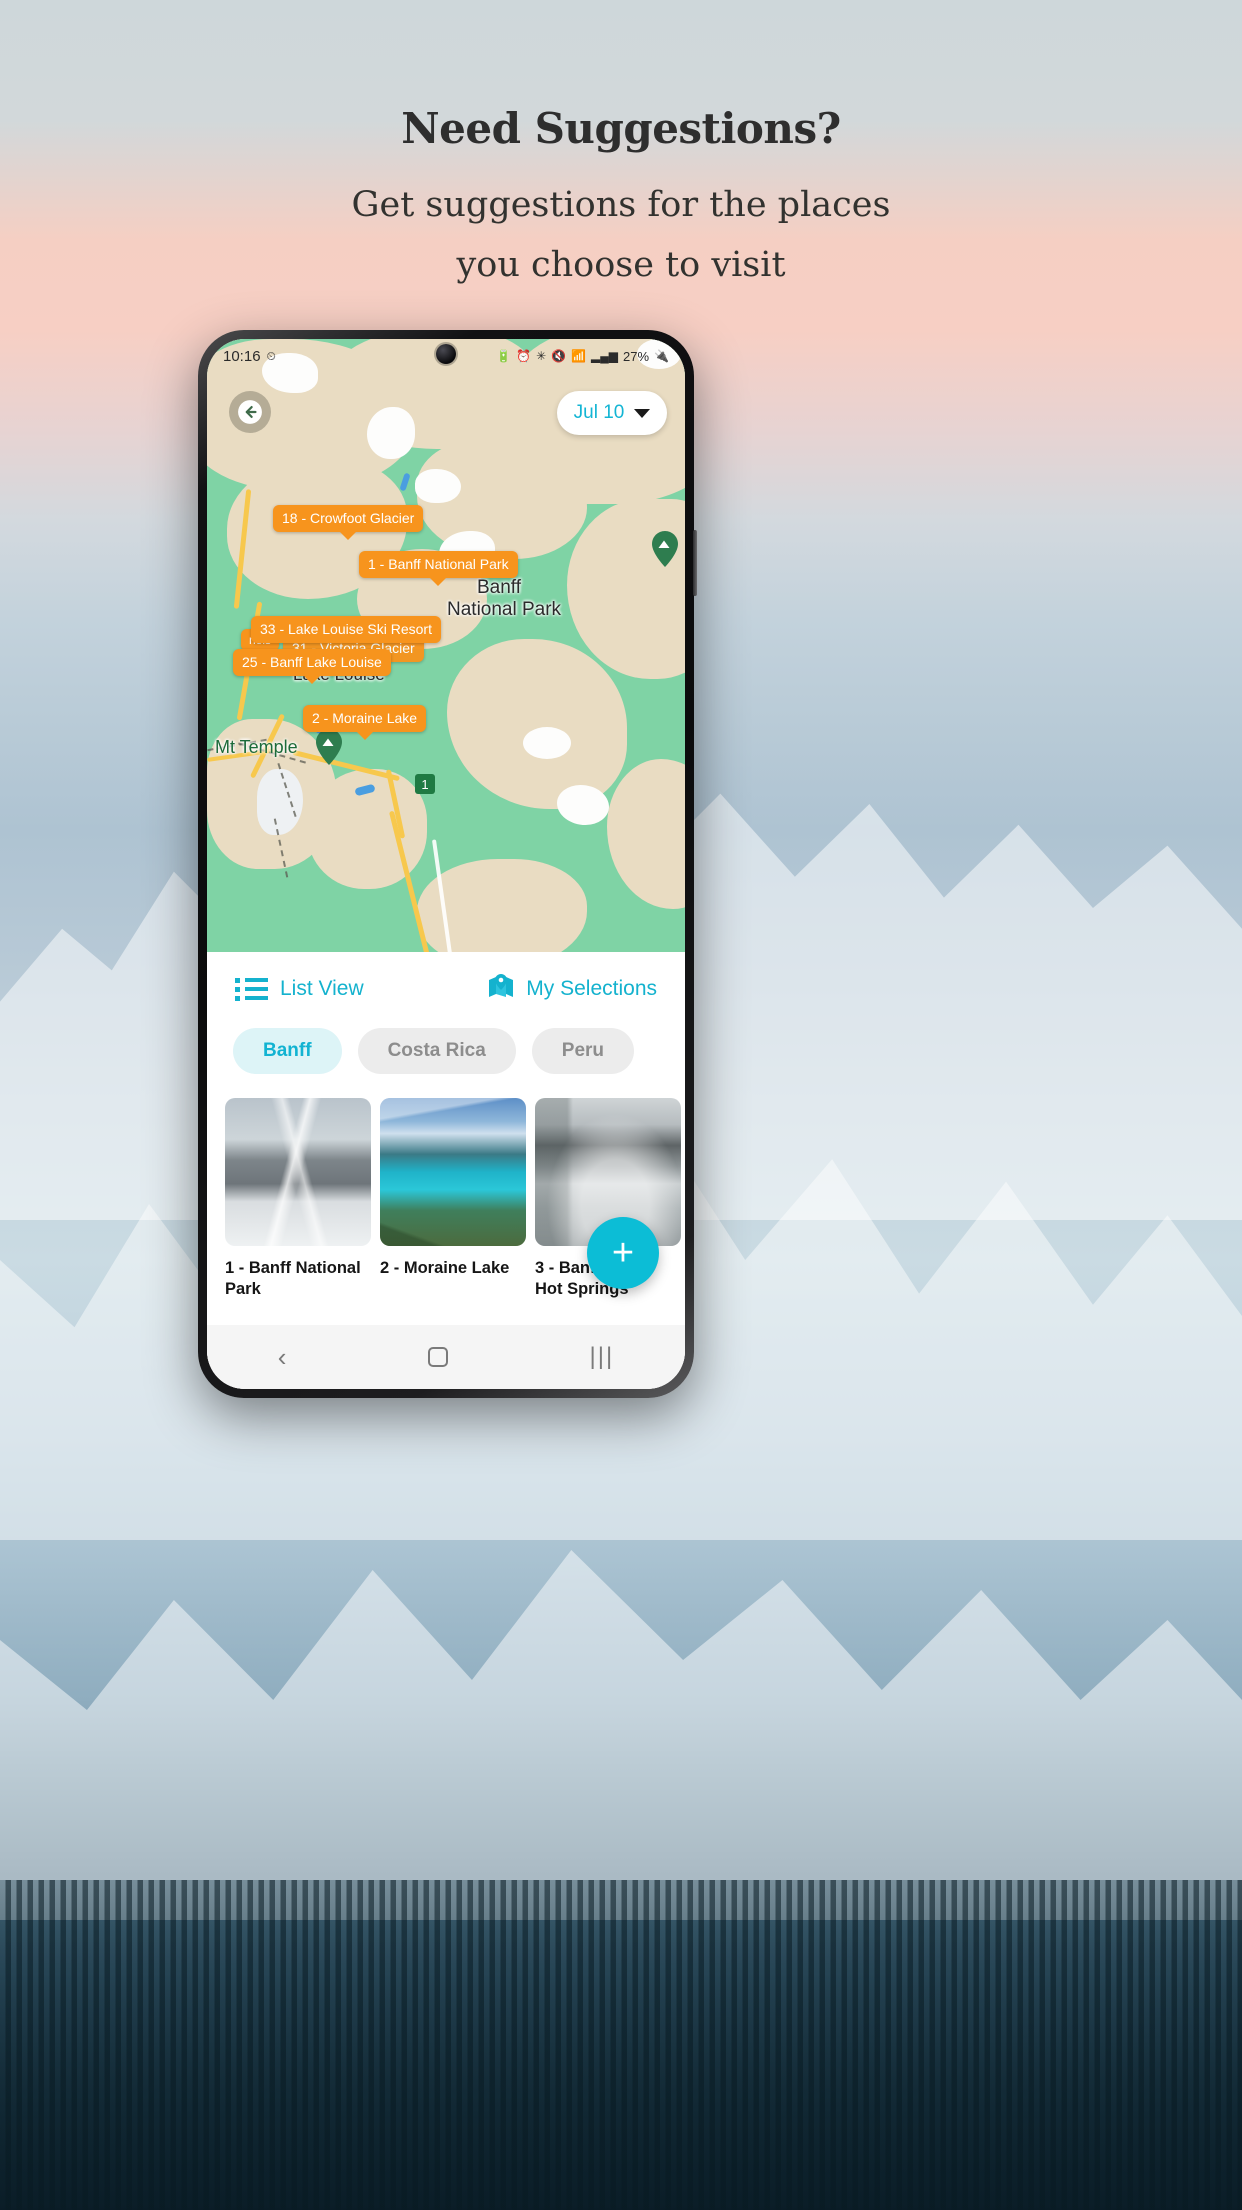 Image resolution: width=1242 pixels, height=2210 pixels. What do you see at coordinates (271, 356) in the screenshot?
I see `alarm-clock-icon: ⏲` at bounding box center [271, 356].